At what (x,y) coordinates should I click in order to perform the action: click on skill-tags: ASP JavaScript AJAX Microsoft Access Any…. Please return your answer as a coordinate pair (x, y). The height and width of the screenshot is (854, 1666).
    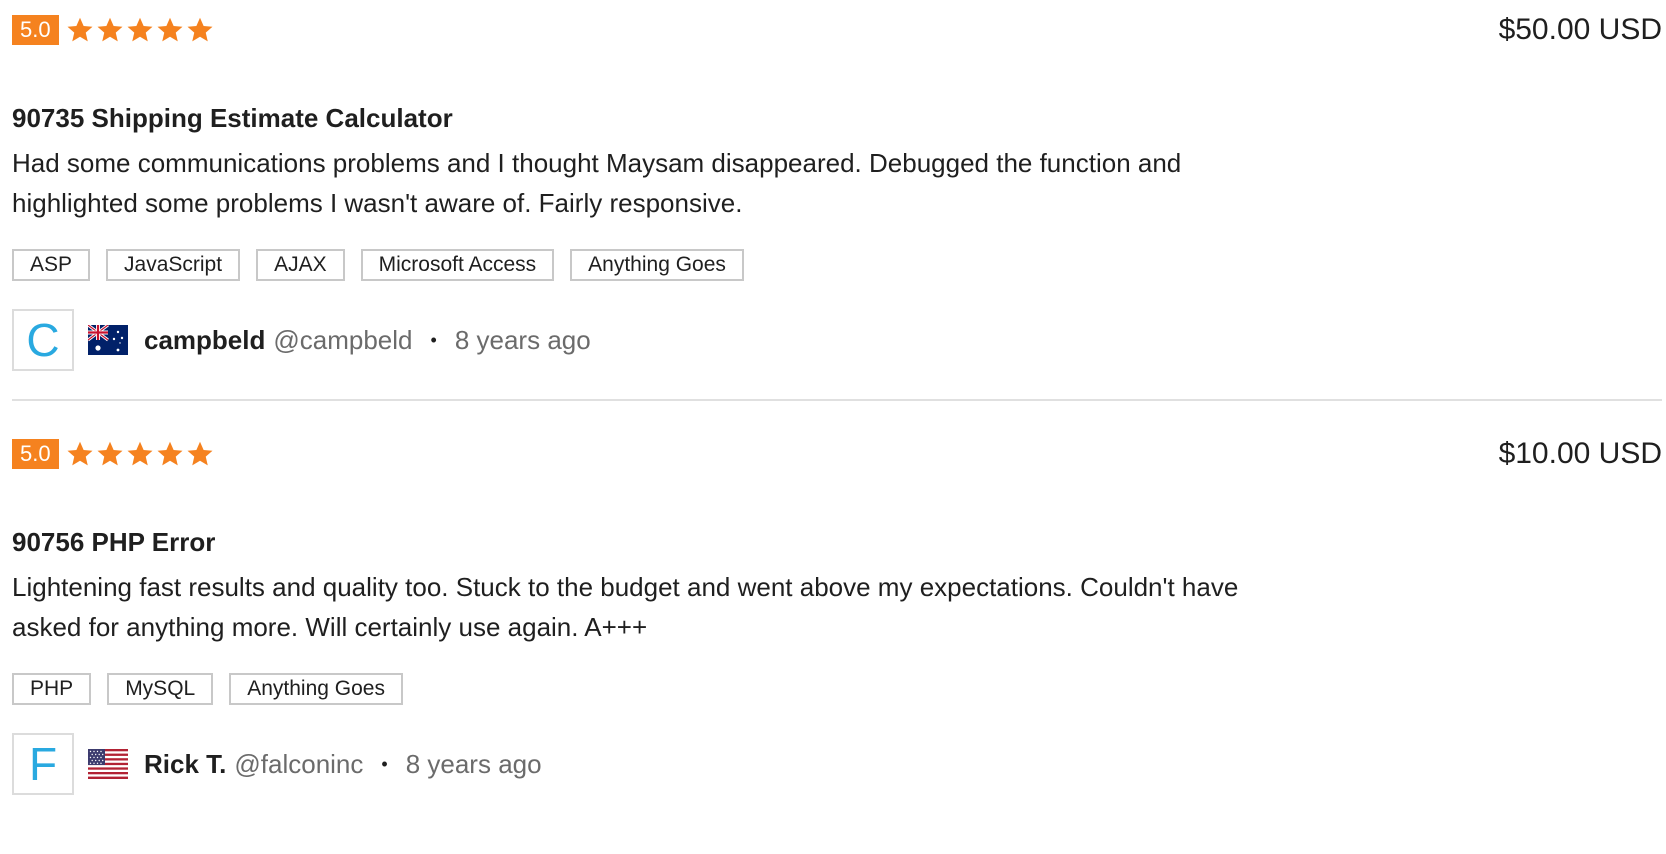
    Looking at the image, I should click on (378, 265).